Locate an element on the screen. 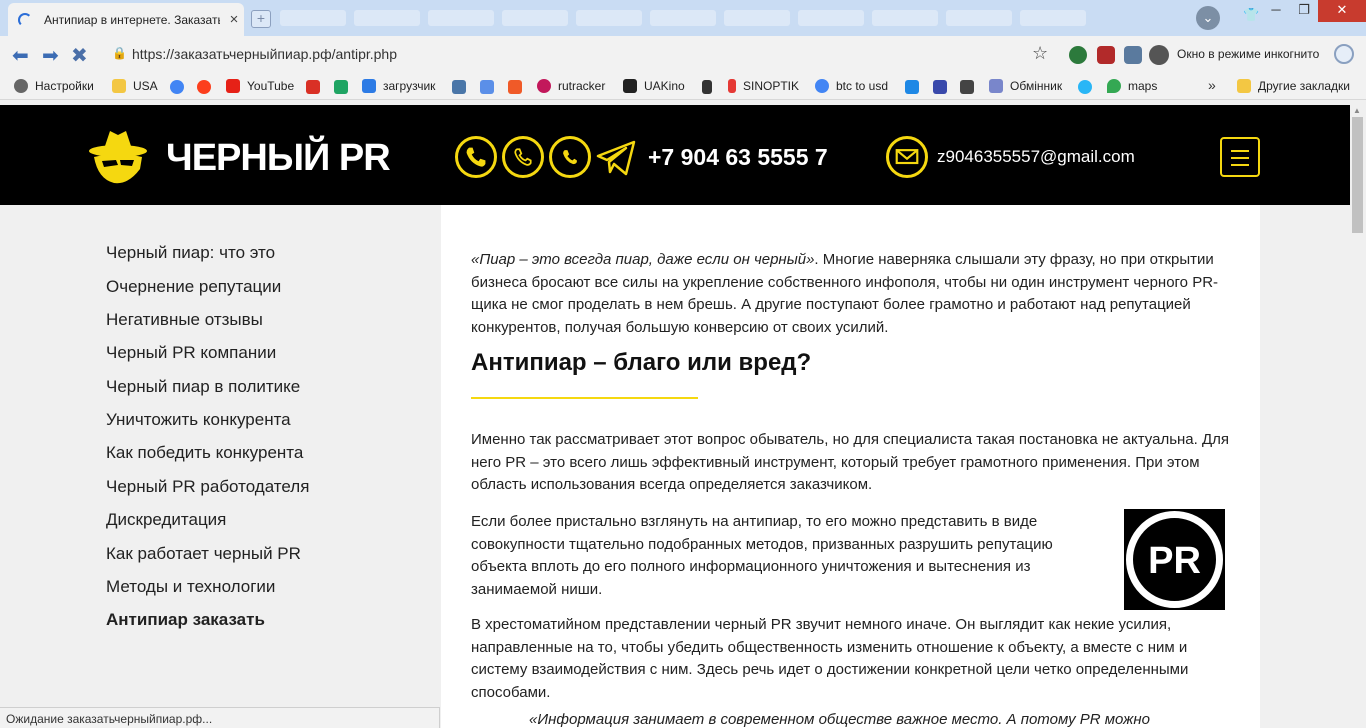  pr-badge-text: PR is located at coordinates (1174, 561).